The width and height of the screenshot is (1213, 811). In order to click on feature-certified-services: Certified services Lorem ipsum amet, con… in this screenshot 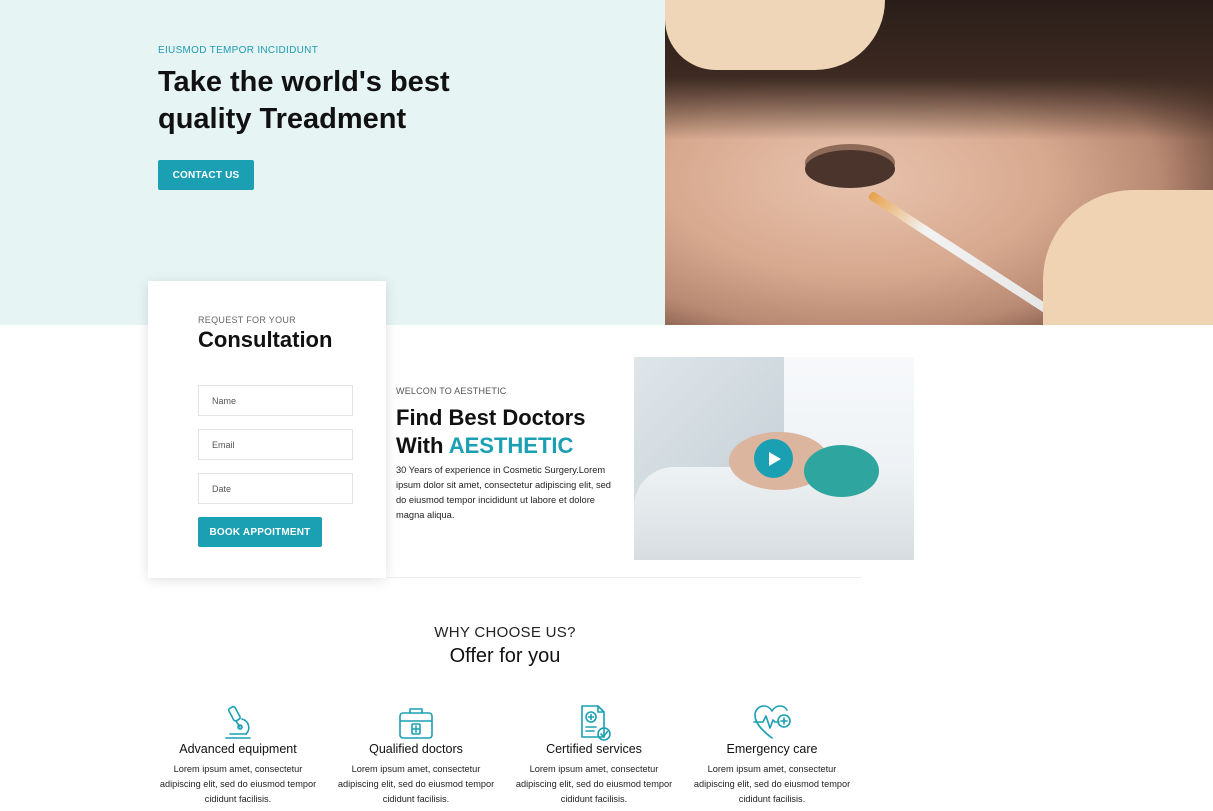, I will do `click(594, 755)`.